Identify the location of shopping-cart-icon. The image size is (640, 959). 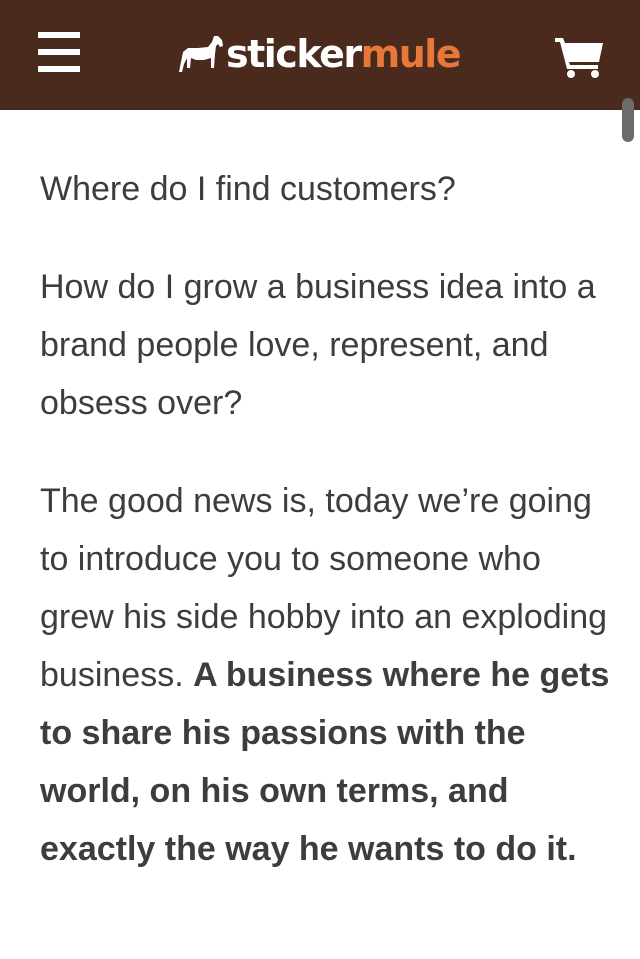
(580, 57).